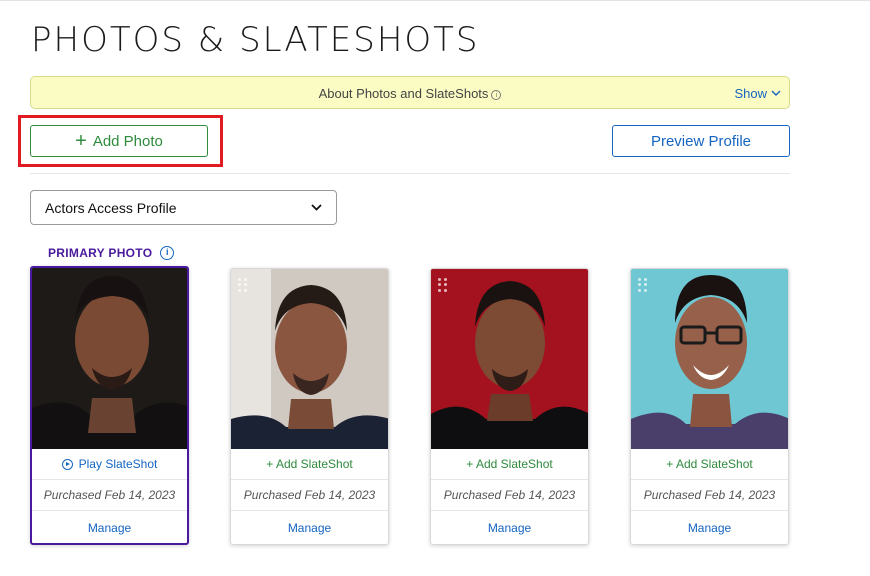 This screenshot has height=576, width=870. I want to click on preview-profile-label: Preview Profile, so click(701, 141).